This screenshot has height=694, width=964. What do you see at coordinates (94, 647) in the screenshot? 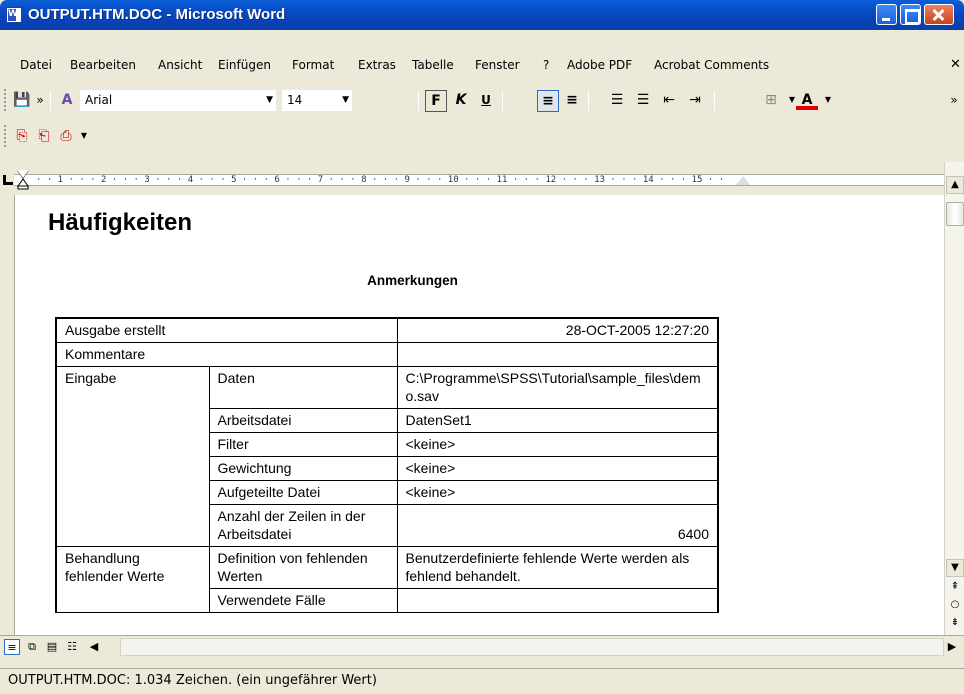
I see `scroll-left-icon: ◀` at bounding box center [94, 647].